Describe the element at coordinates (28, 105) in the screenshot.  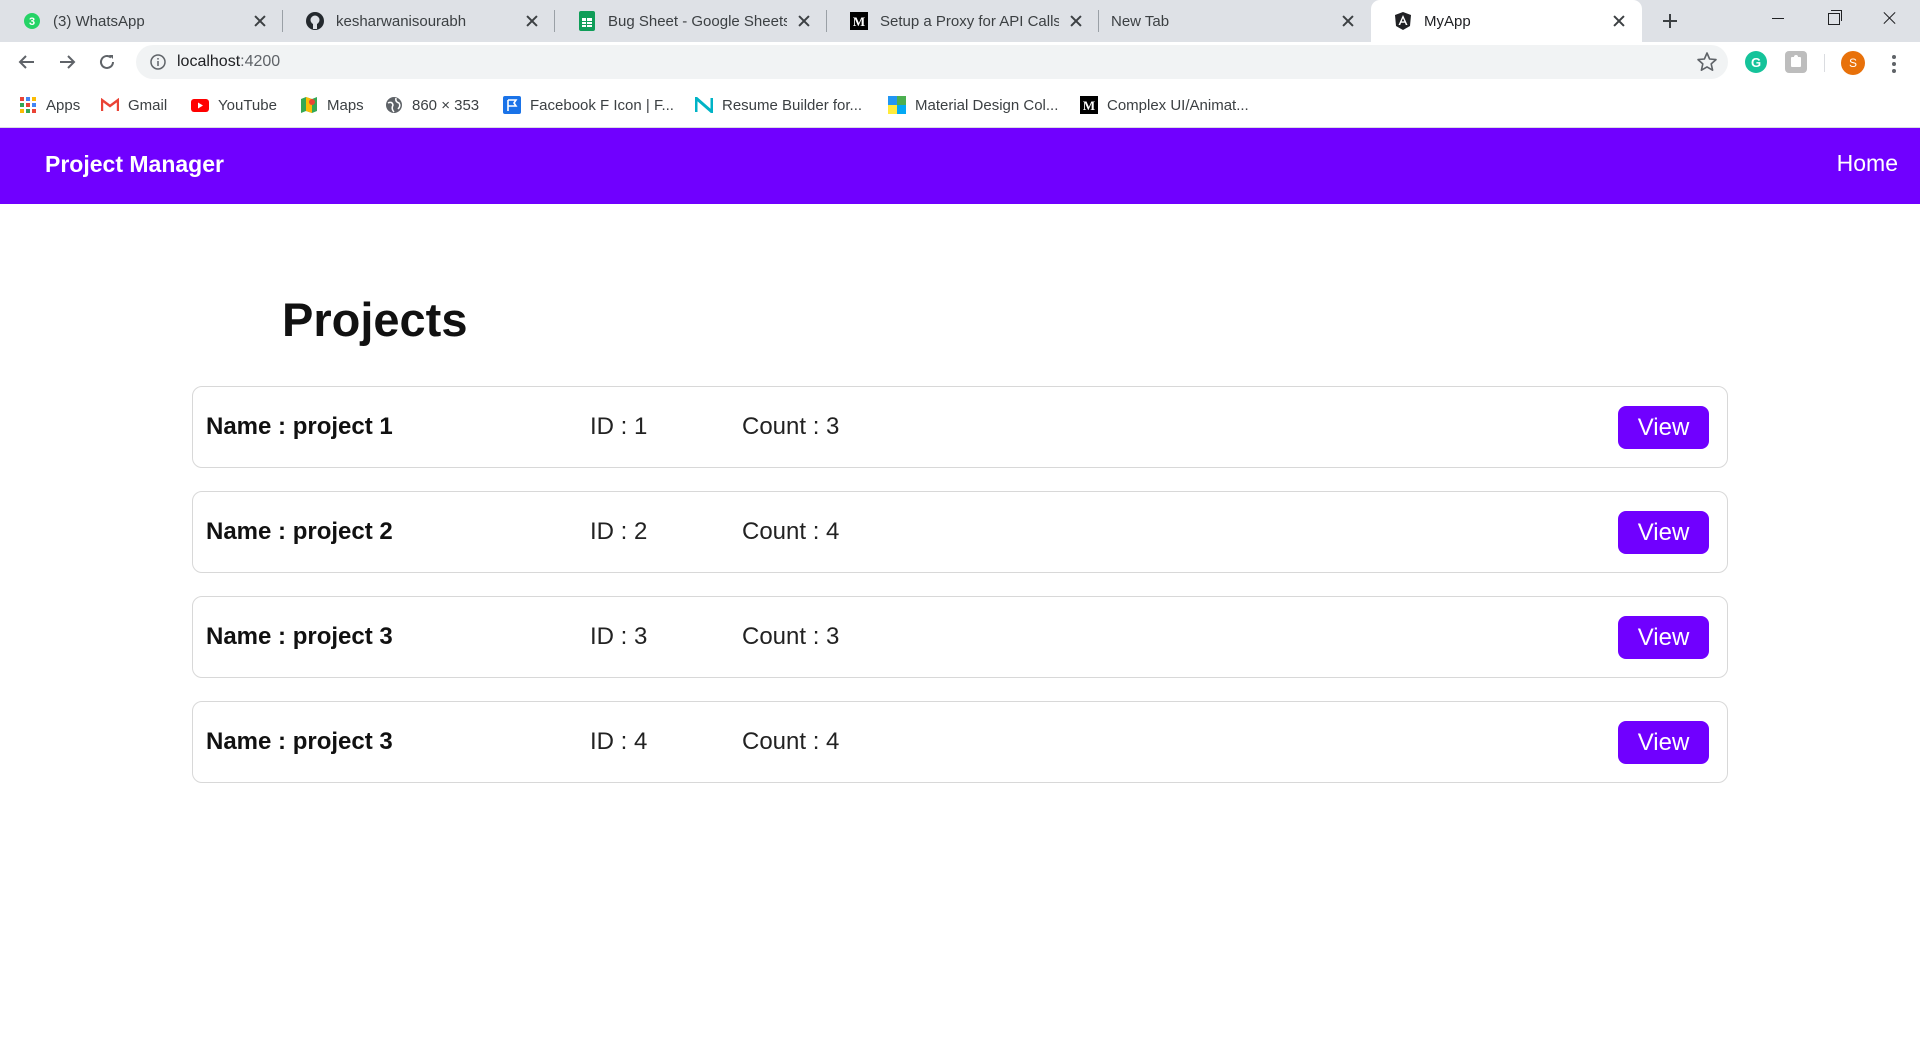
I see `apps-grid-icon` at that location.